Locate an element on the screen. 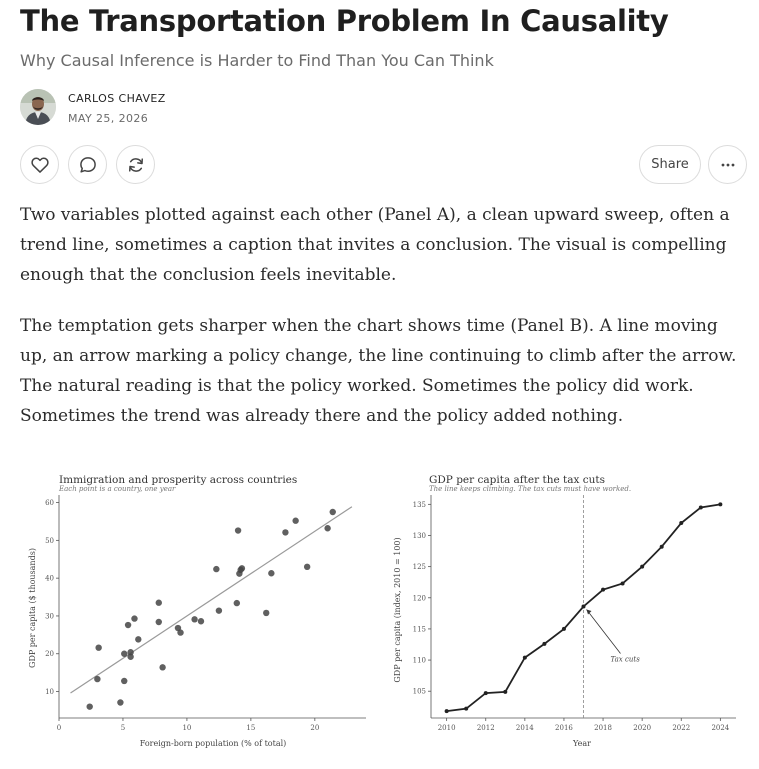 This screenshot has width=759, height=769. chart-b-y-tick-label: 135 is located at coordinates (419, 505).